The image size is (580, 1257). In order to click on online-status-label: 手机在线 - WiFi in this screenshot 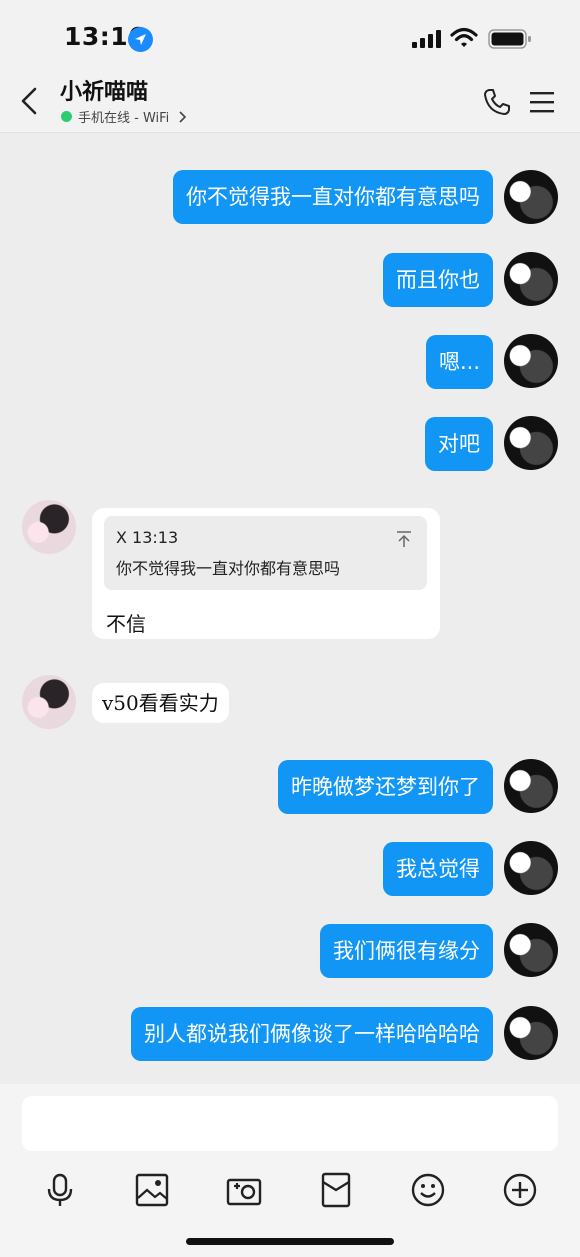, I will do `click(124, 118)`.